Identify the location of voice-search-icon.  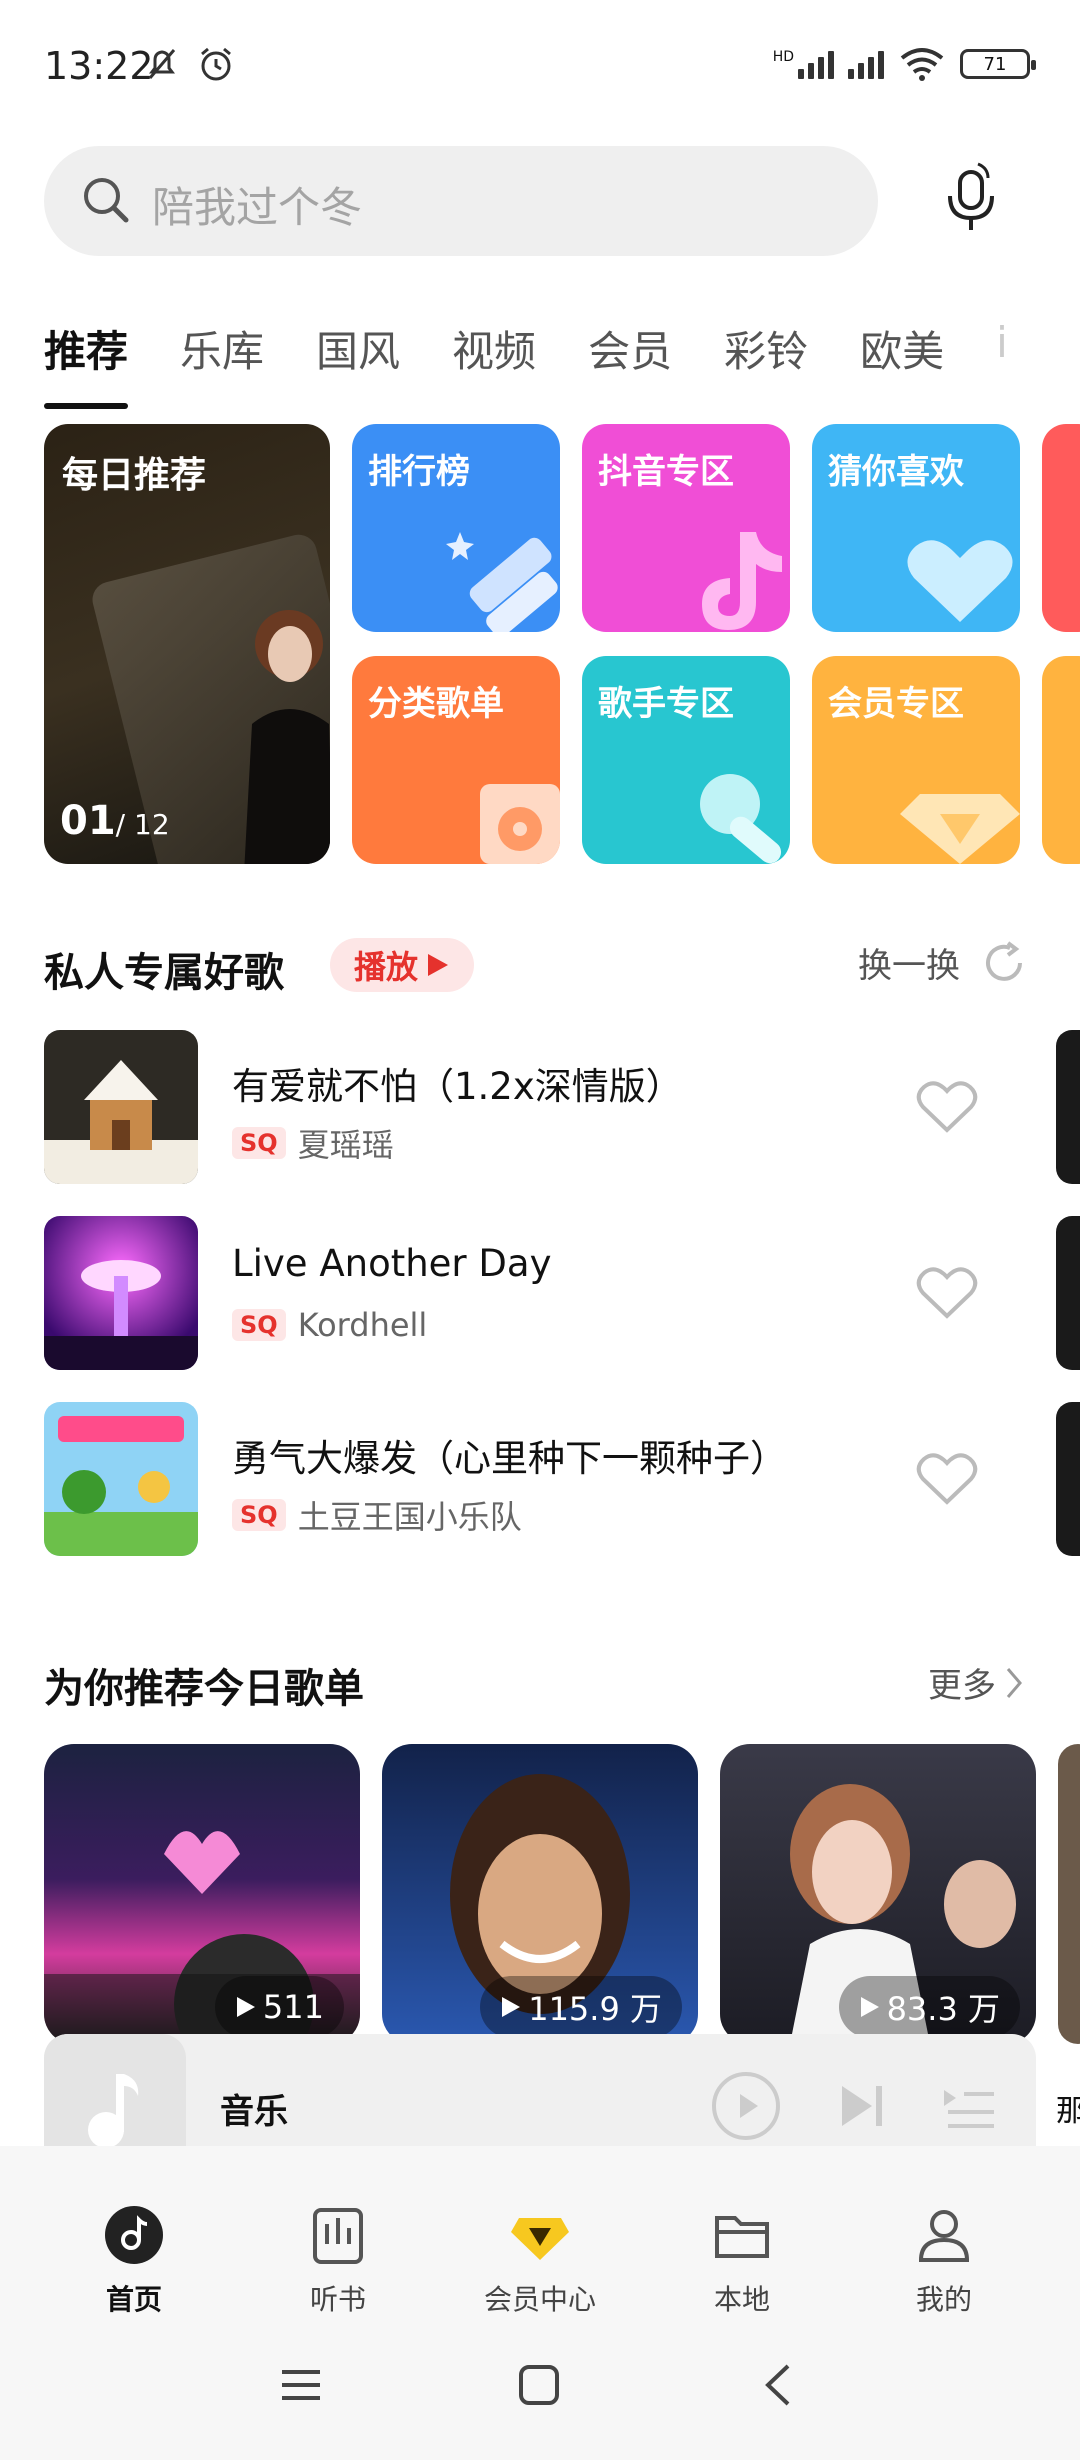
(972, 200).